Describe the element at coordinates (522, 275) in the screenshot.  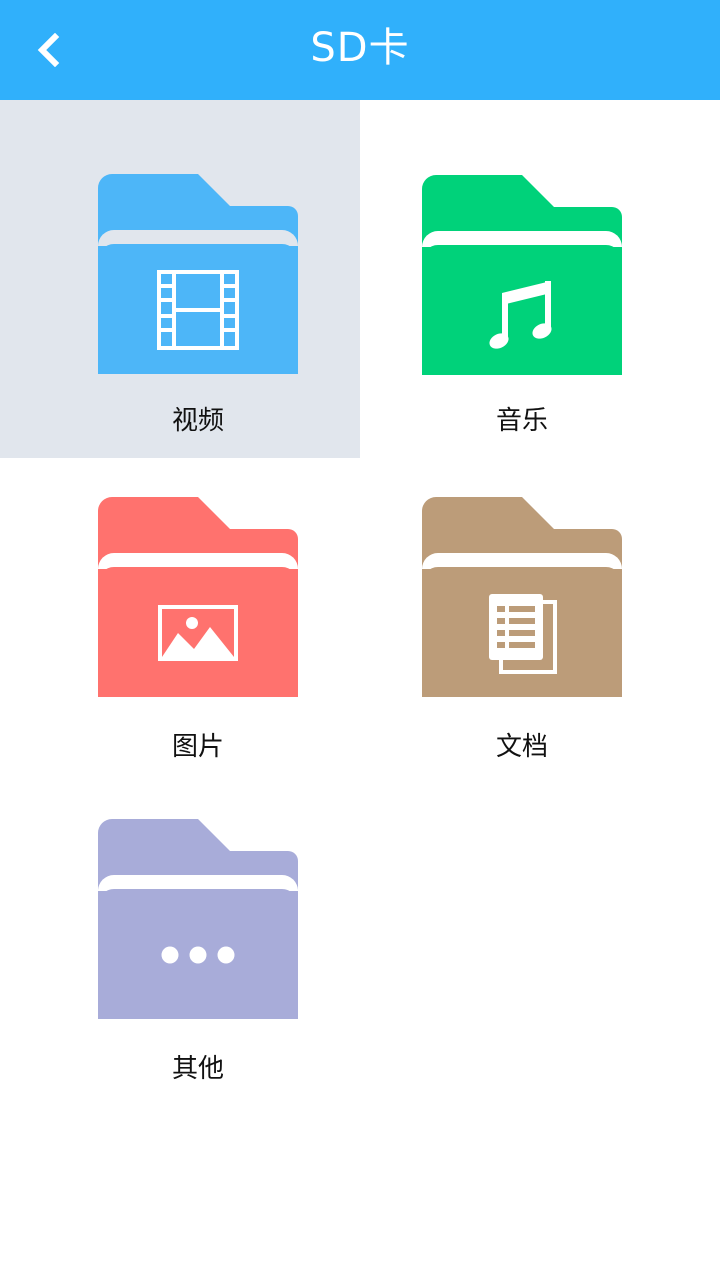
I see `music-folder-icon` at that location.